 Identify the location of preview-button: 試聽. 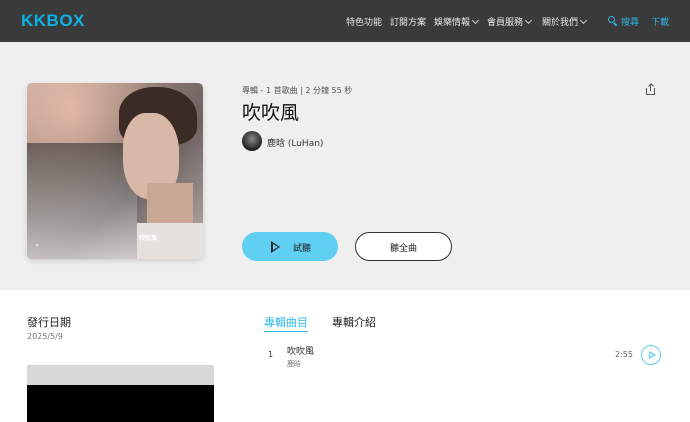
(290, 246).